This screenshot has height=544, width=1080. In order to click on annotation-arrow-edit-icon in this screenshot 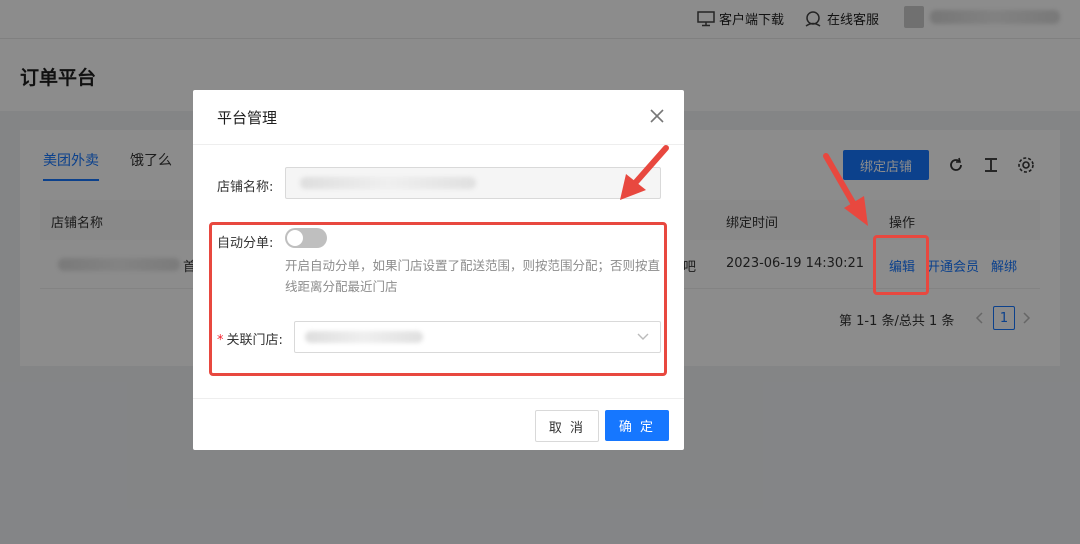, I will do `click(845, 189)`.